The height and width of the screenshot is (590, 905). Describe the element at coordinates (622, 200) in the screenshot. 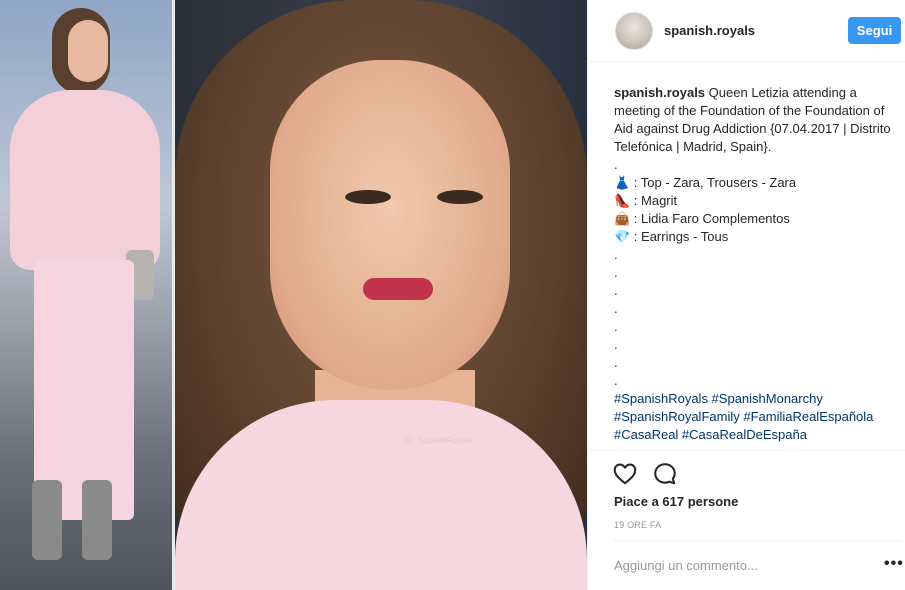

I see `shoe-icon: 👠` at that location.